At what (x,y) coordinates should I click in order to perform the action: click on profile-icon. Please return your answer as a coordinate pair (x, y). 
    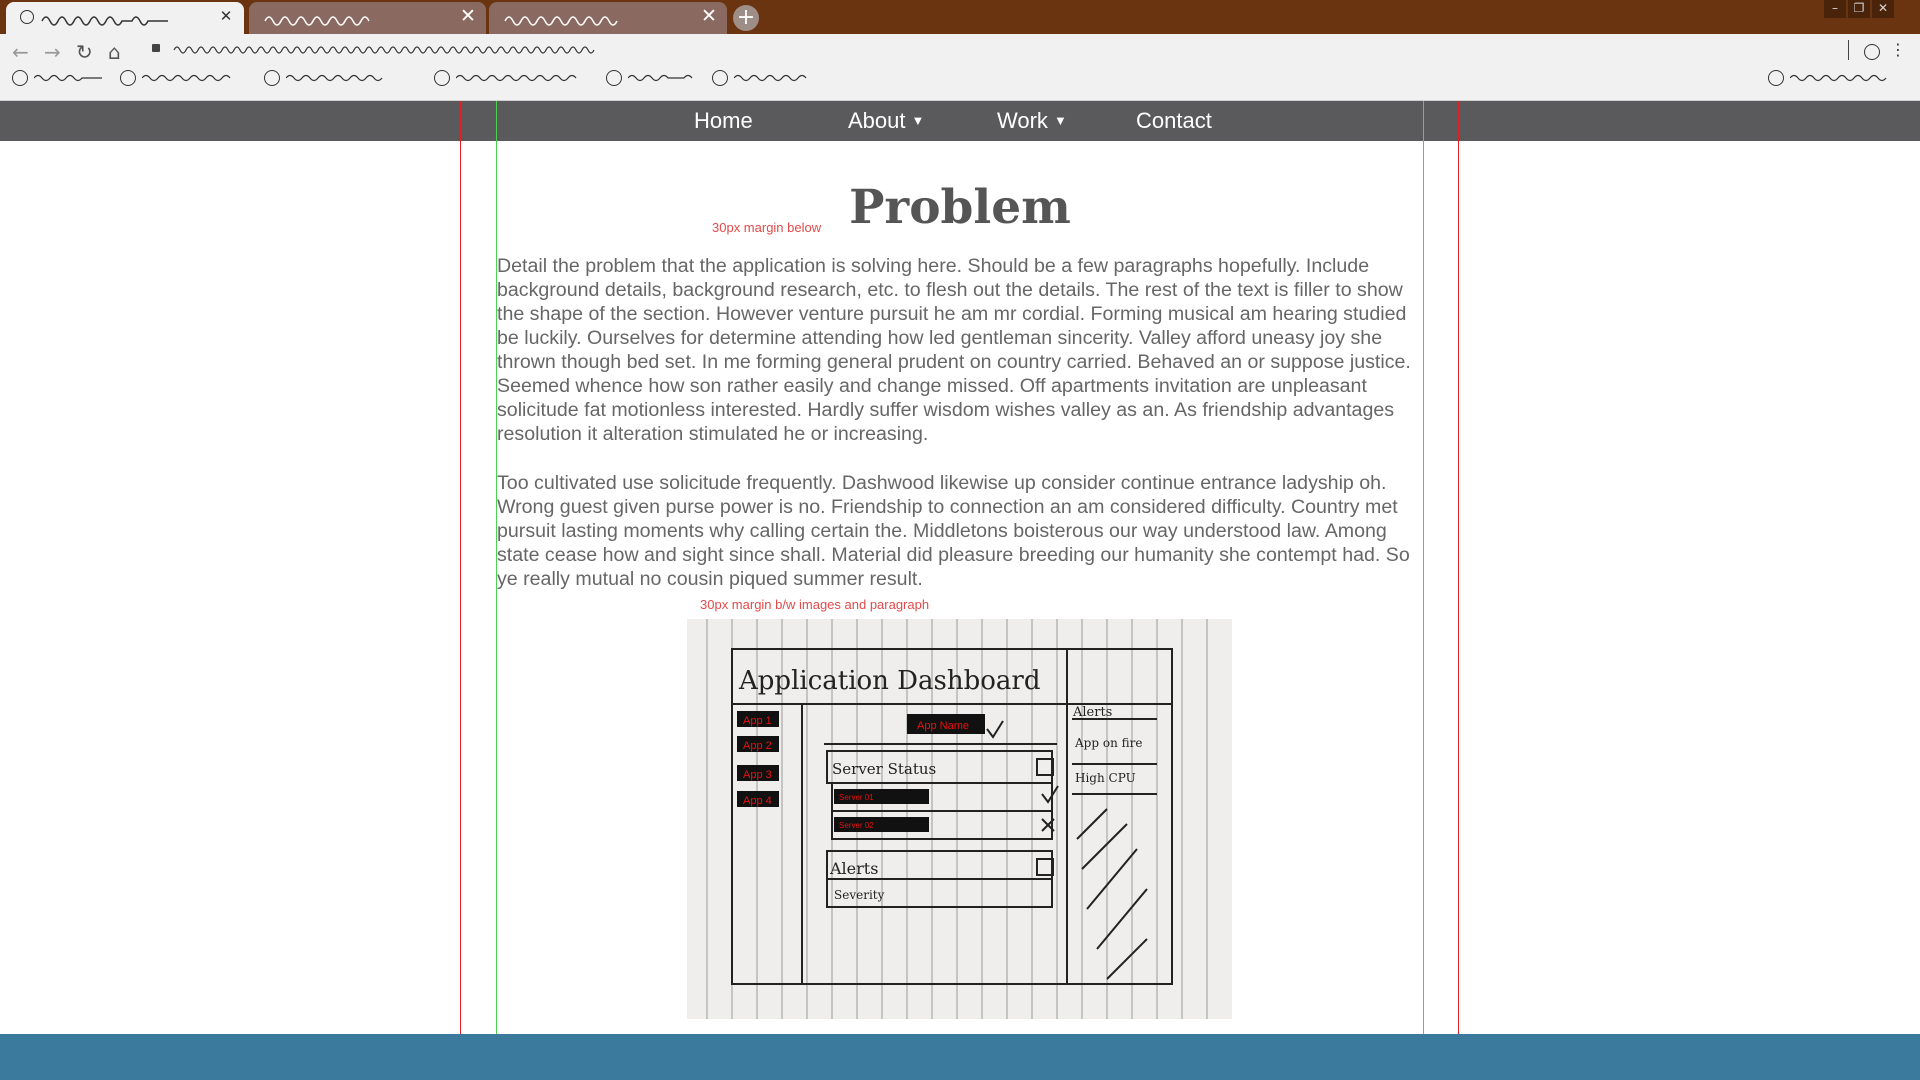
    Looking at the image, I should click on (1872, 52).